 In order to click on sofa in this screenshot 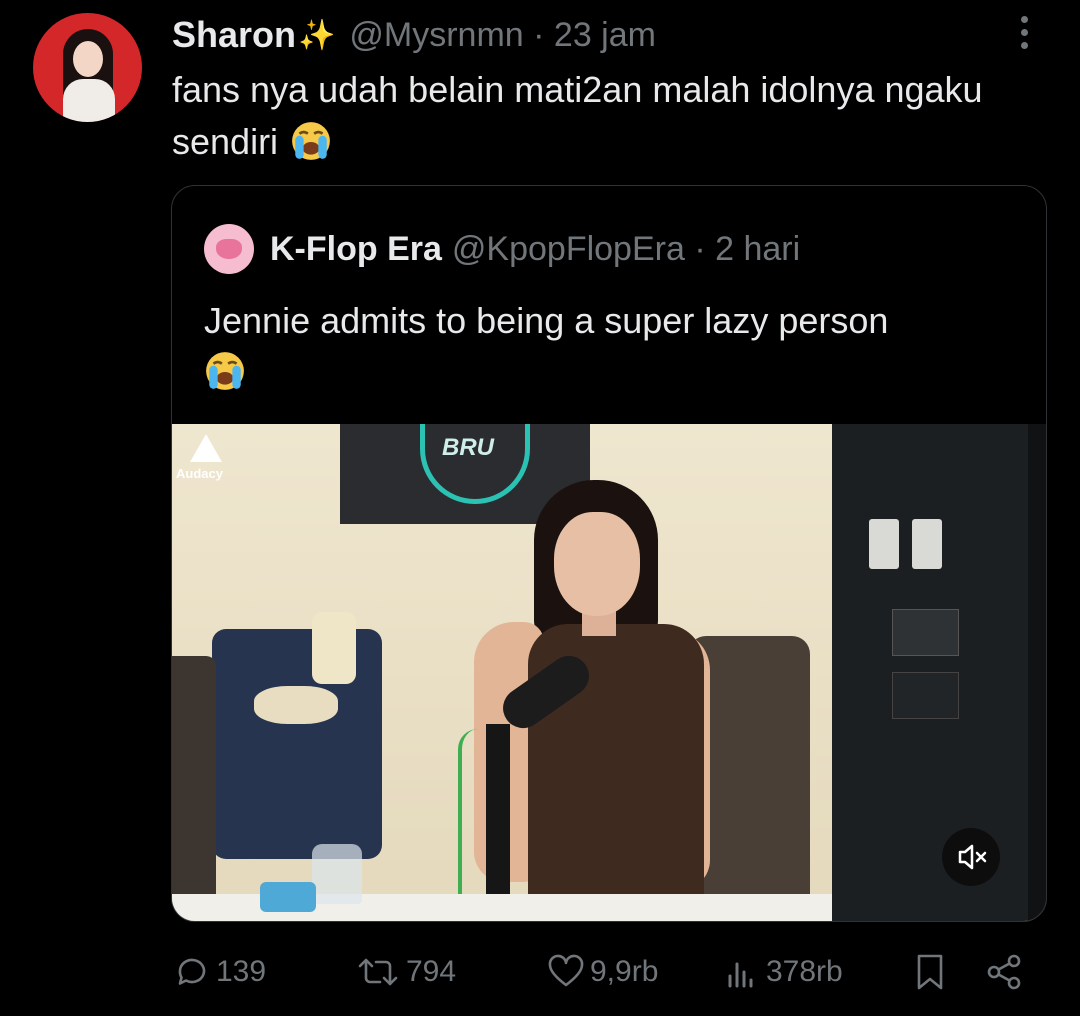, I will do `click(297, 744)`.